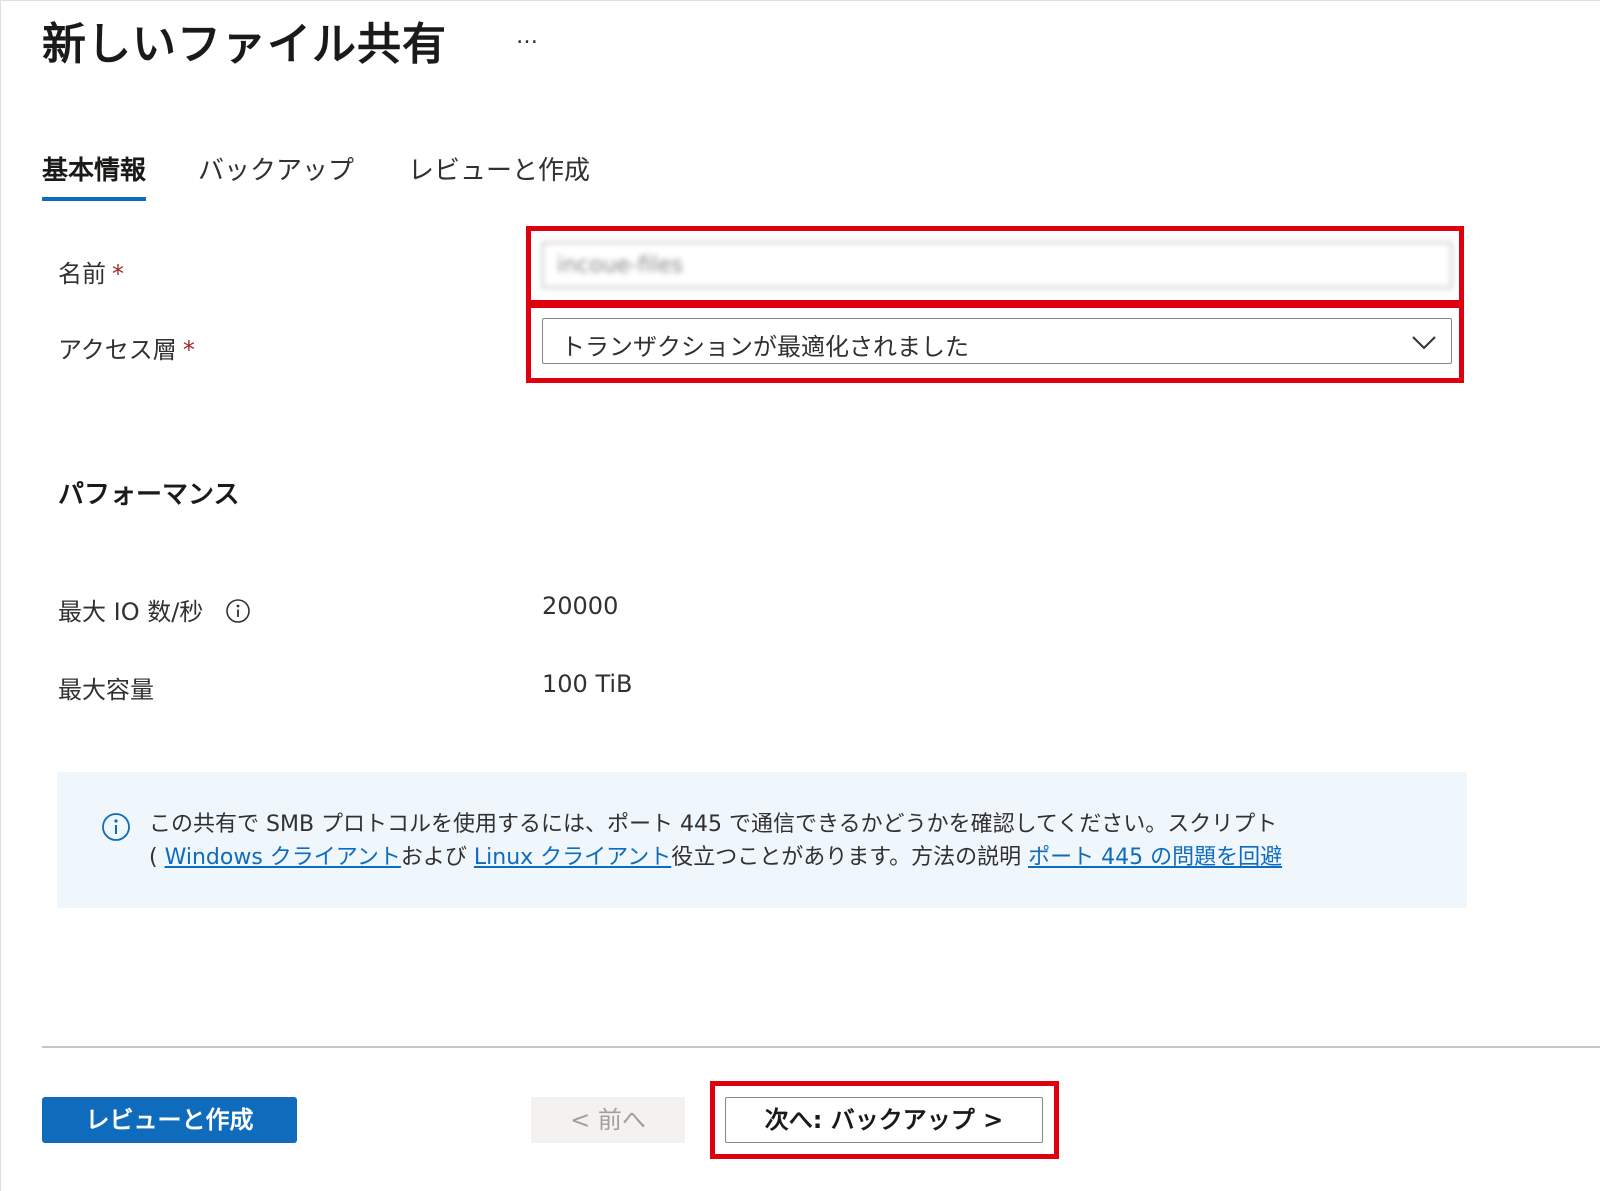 The image size is (1600, 1191). I want to click on access-tier-select: トランザクションが最適化されました, so click(997, 341).